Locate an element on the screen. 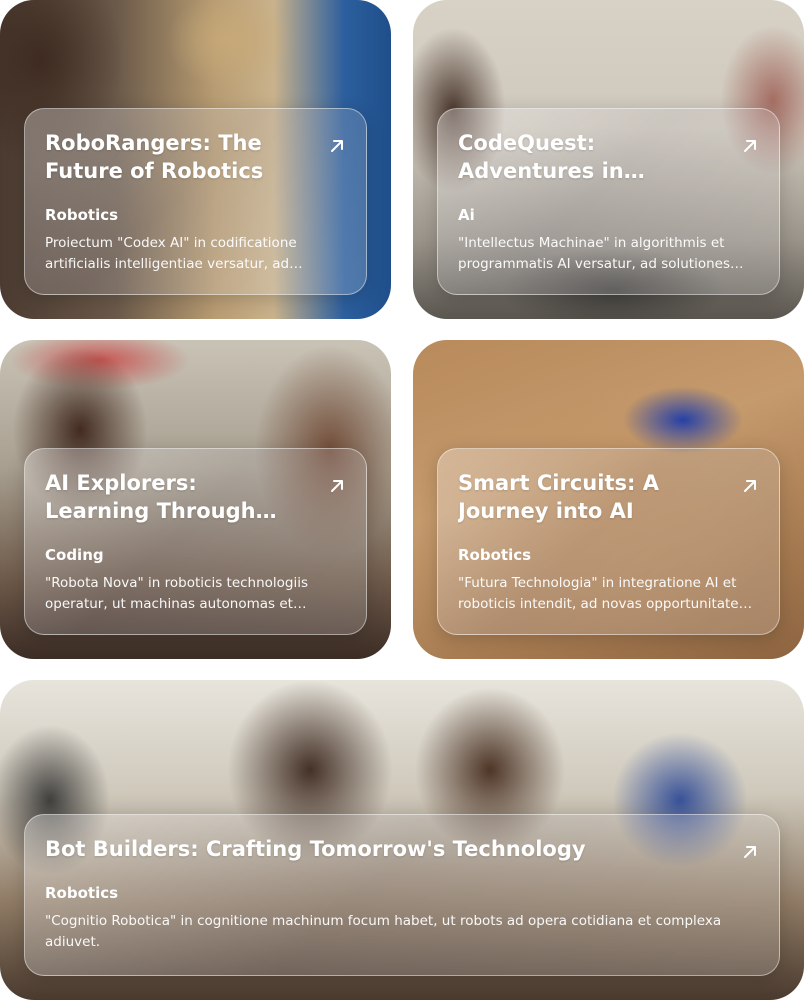  card-title: Smart Circuits: A Journey into AI is located at coordinates (558, 497).